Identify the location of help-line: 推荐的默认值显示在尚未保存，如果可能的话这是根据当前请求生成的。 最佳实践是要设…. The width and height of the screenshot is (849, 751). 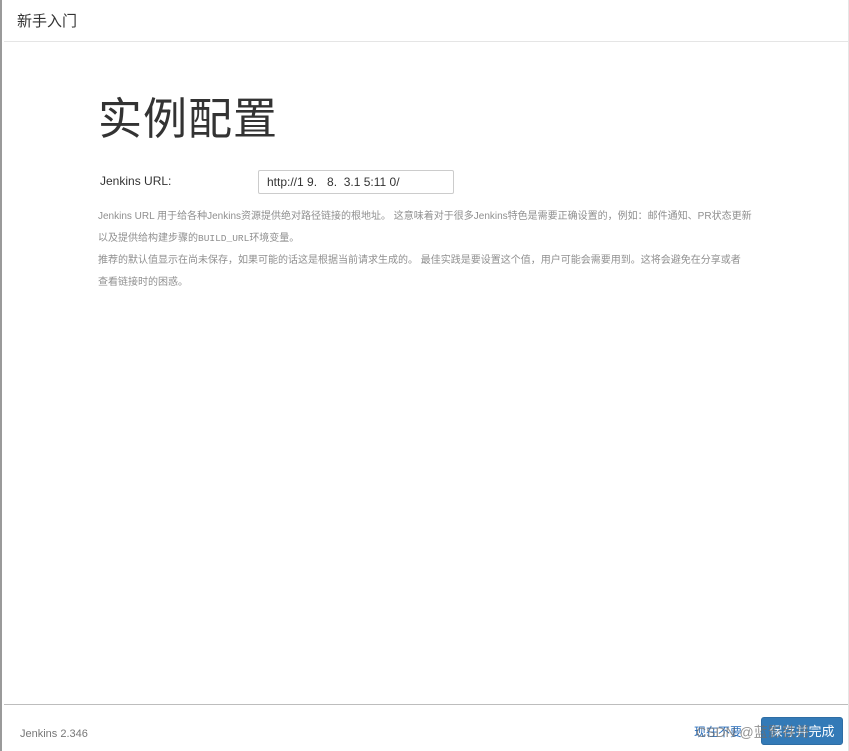
(419, 260).